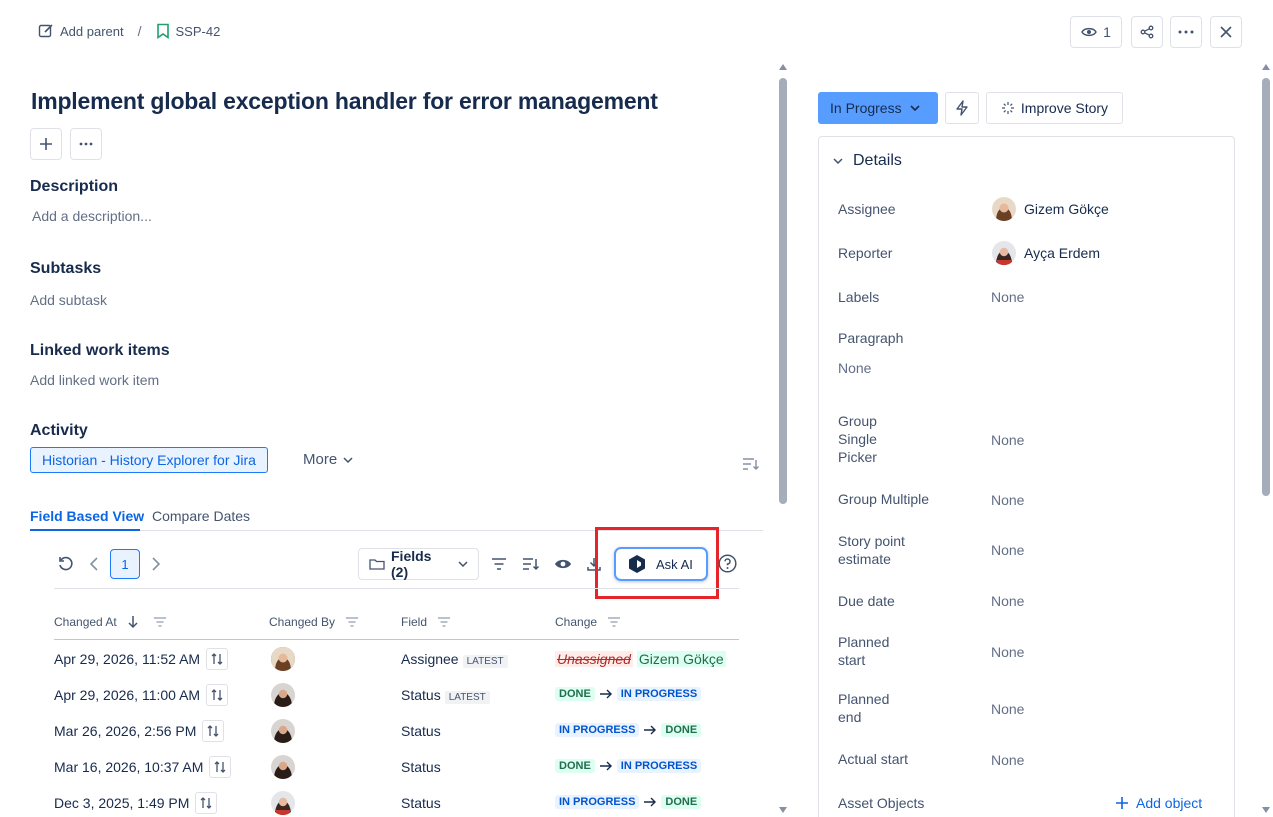  Describe the element at coordinates (314, 622) in the screenshot. I see `col-changed-by: Changed By` at that location.